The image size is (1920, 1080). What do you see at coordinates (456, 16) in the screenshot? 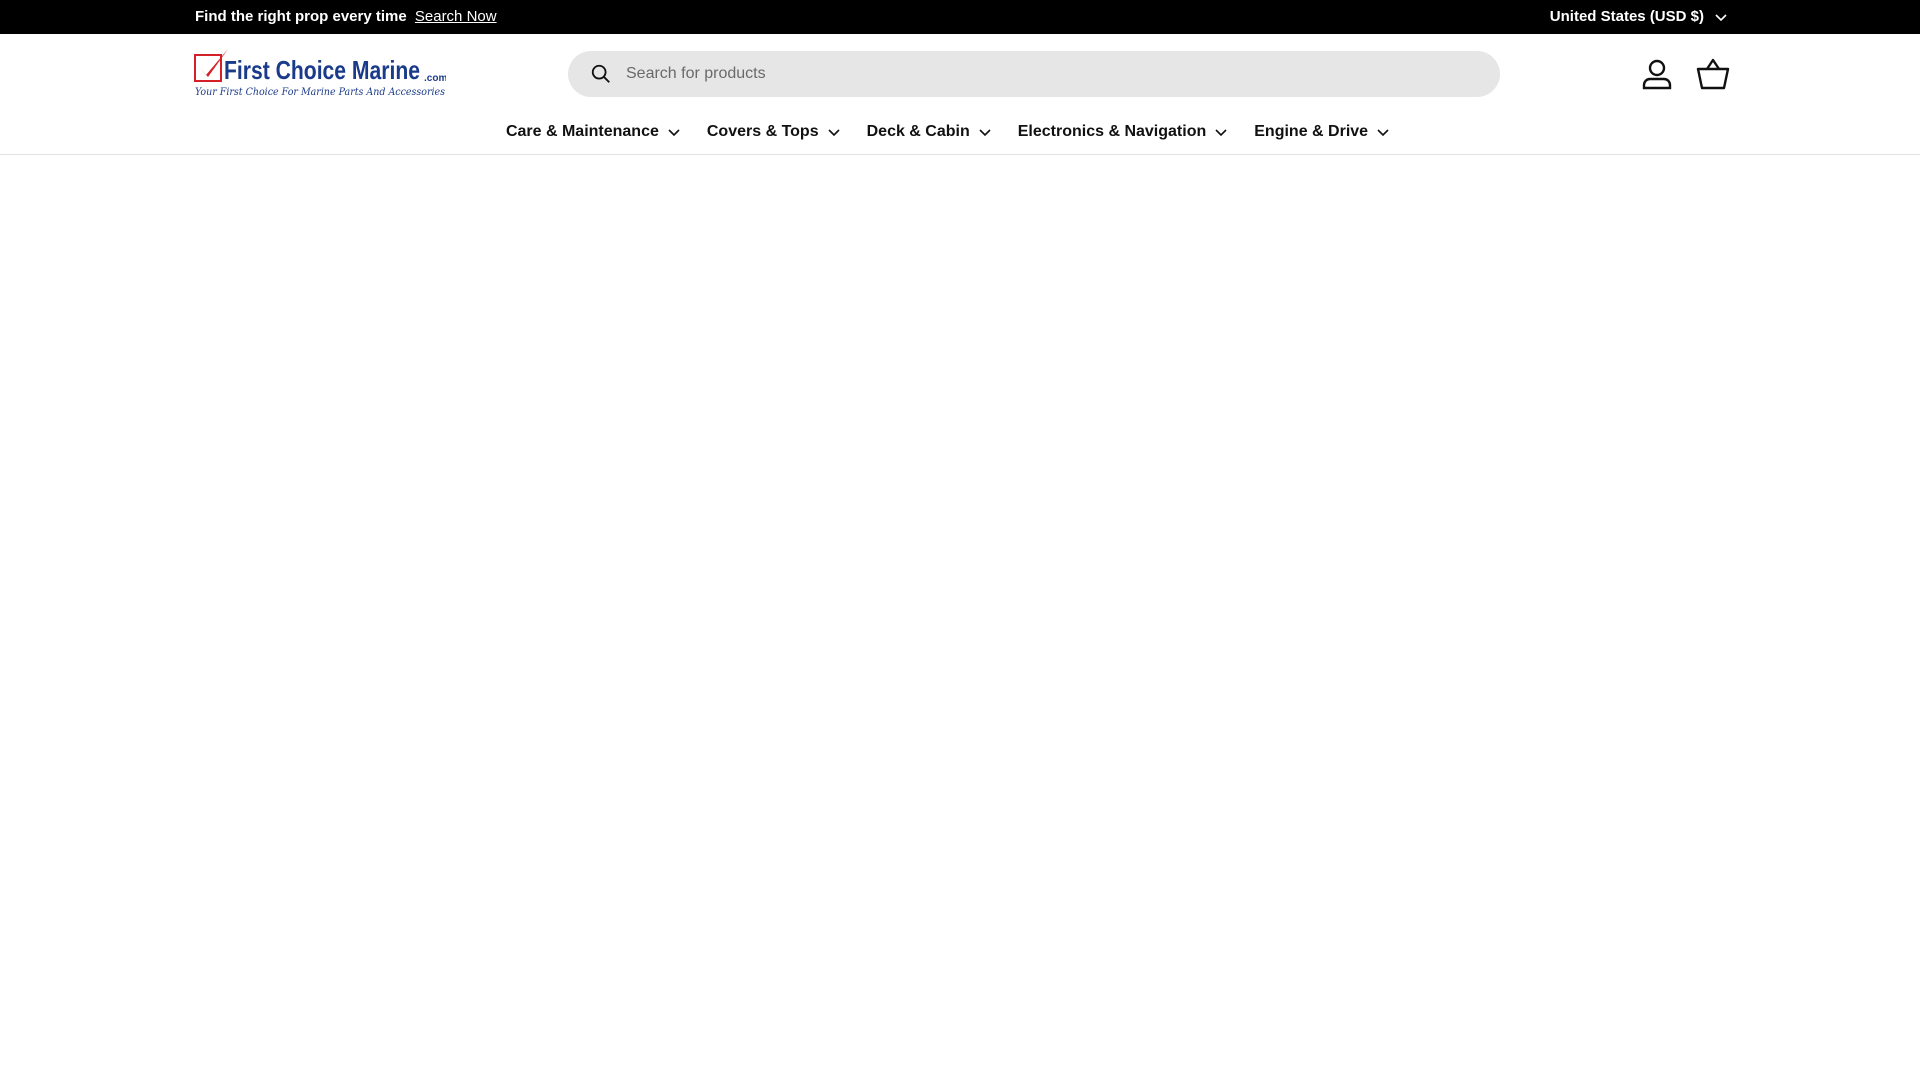
I see `search-now-link: Search Now` at bounding box center [456, 16].